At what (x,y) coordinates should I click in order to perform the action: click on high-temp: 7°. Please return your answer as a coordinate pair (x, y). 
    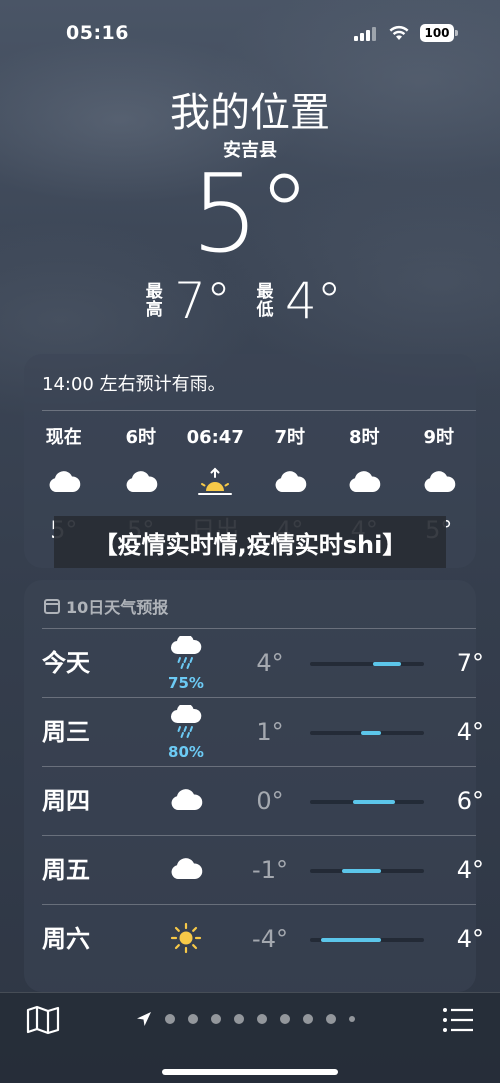
    Looking at the image, I should click on (470, 663).